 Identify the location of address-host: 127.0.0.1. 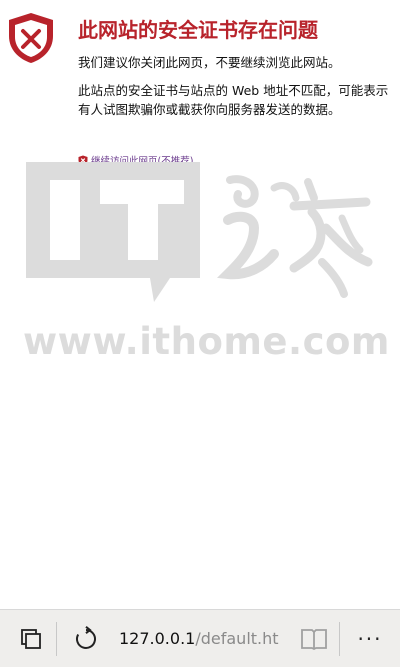
(157, 638).